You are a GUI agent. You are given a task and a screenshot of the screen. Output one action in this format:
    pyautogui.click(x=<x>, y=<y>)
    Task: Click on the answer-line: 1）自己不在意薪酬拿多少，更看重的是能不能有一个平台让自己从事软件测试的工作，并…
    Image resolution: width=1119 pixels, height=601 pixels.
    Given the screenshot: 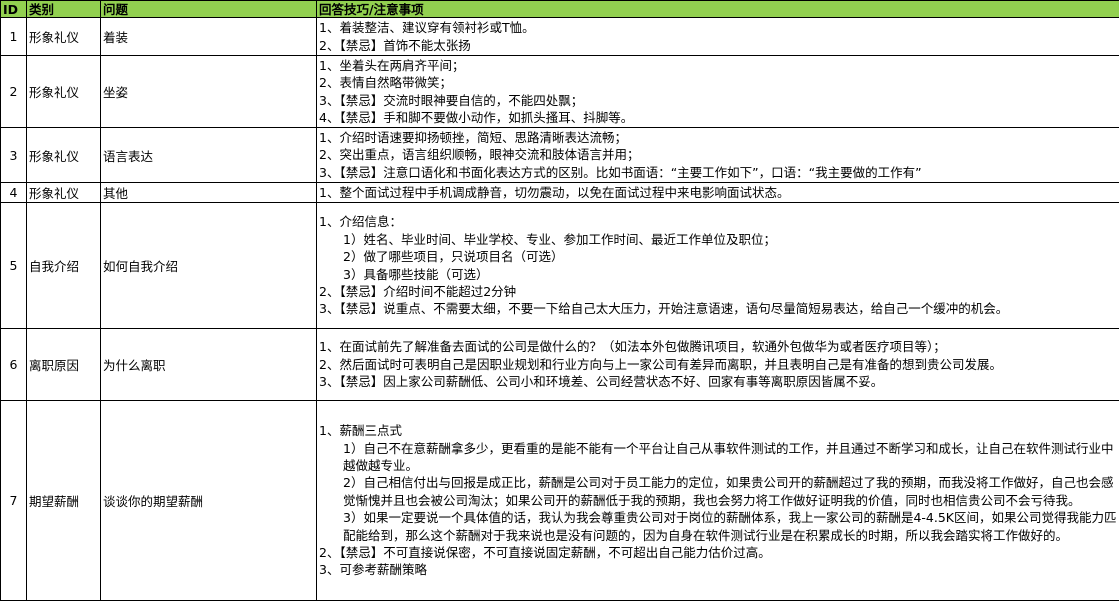 What is the action you would take?
    pyautogui.click(x=718, y=457)
    